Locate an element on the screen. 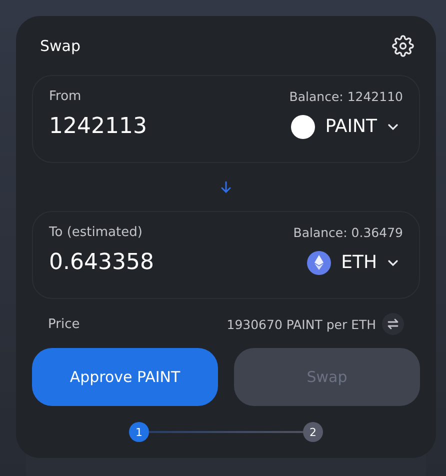 The height and width of the screenshot is (476, 446). card-title: Swap is located at coordinates (60, 46).